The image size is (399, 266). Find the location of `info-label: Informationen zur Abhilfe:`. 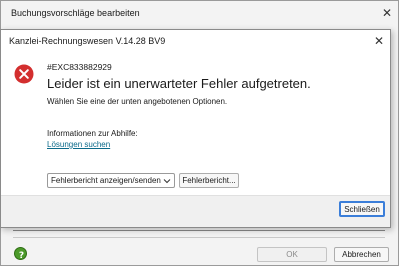

info-label: Informationen zur Abhilfe: is located at coordinates (92, 133).